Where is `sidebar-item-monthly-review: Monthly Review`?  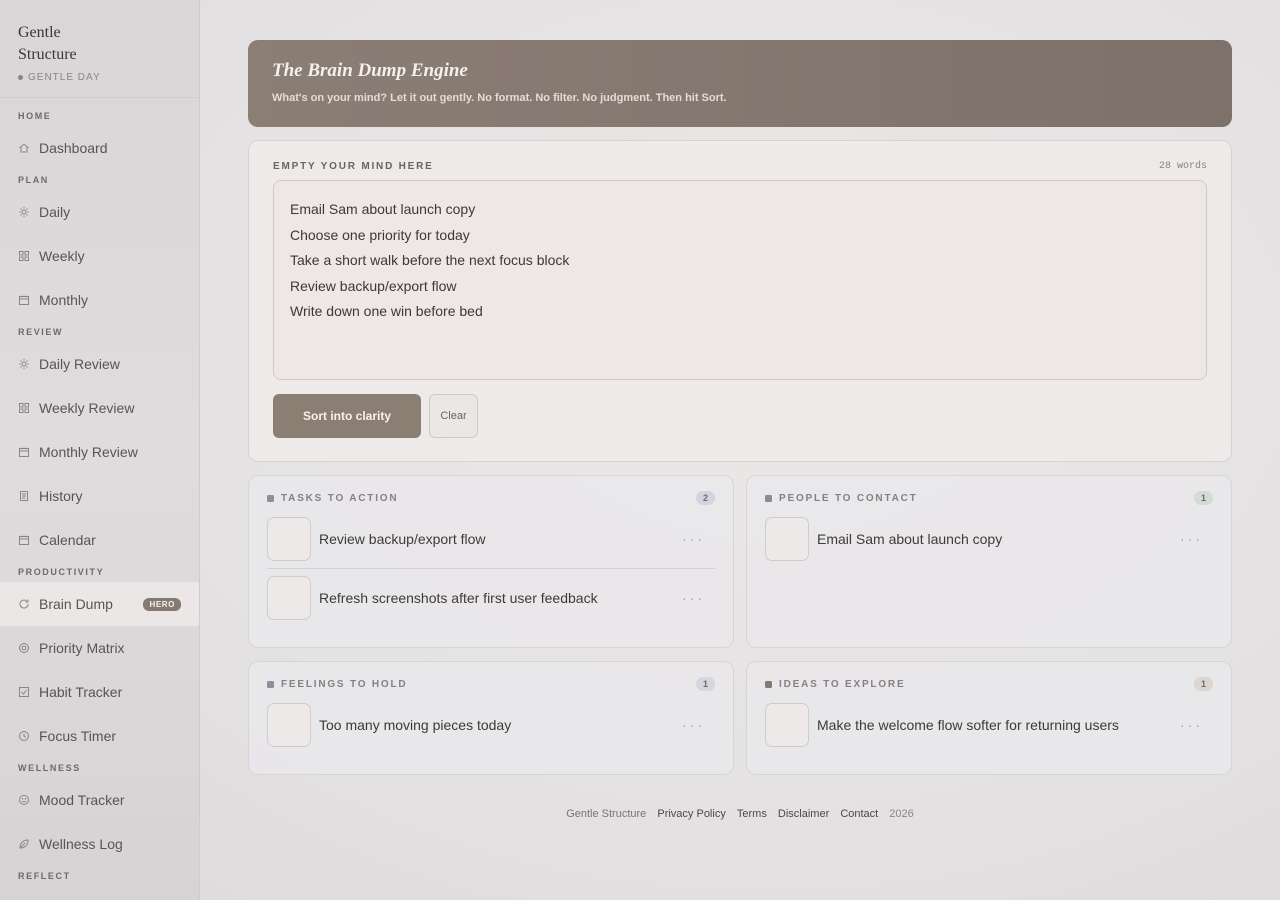 sidebar-item-monthly-review: Monthly Review is located at coordinates (99, 452).